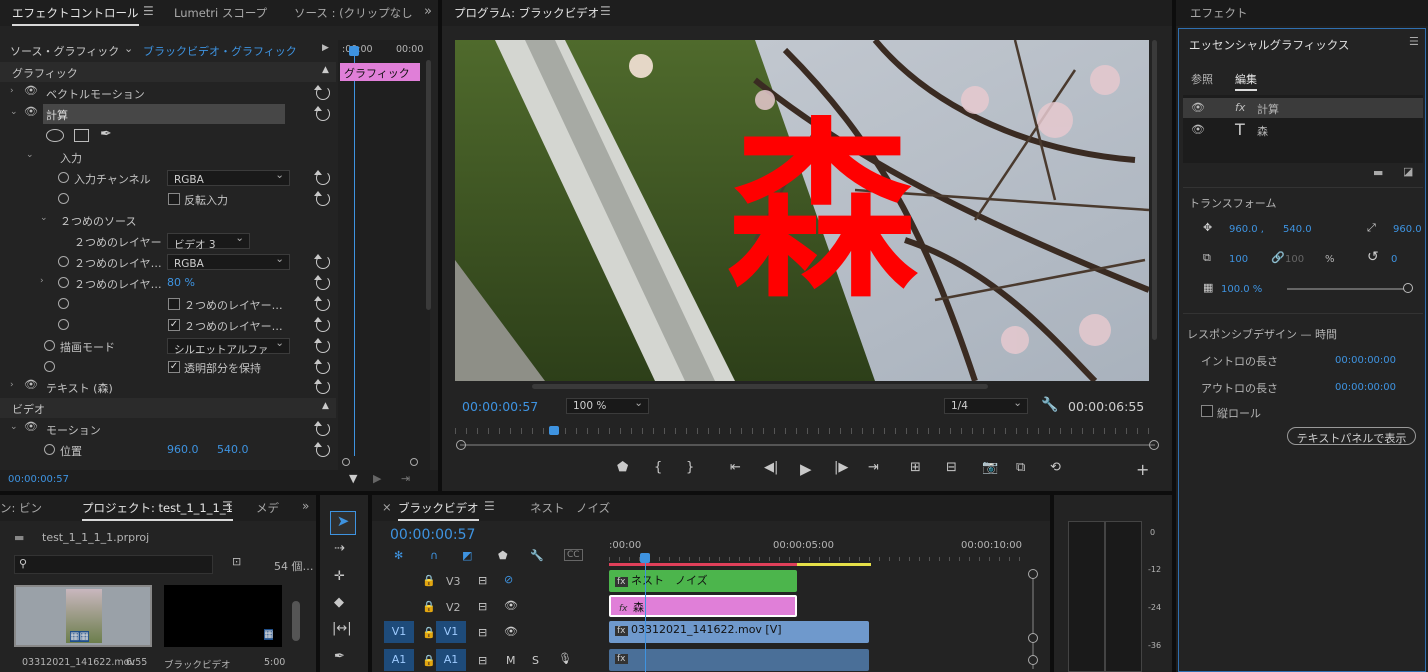  What do you see at coordinates (220, 13) in the screenshot?
I see `tab-lumetri-scopes: Lumetri スコープ` at bounding box center [220, 13].